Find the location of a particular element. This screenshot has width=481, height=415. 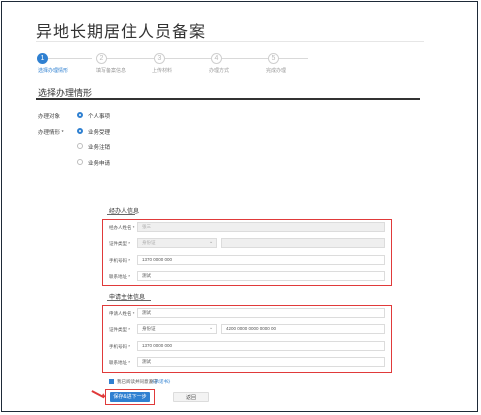

agree-link: 《承诺书》 is located at coordinates (161, 382).